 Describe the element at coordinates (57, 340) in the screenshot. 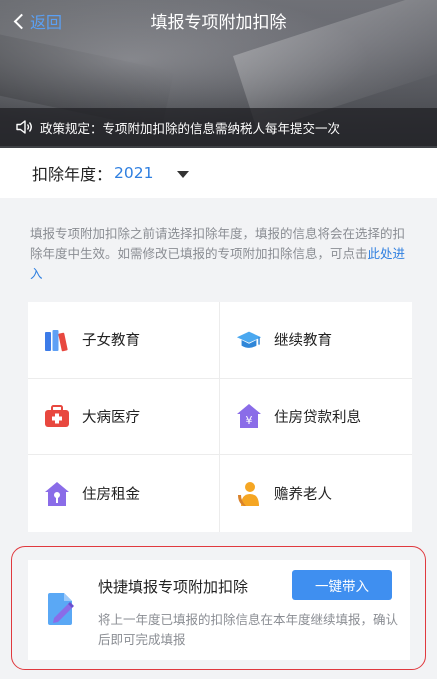

I see `books-icon` at that location.